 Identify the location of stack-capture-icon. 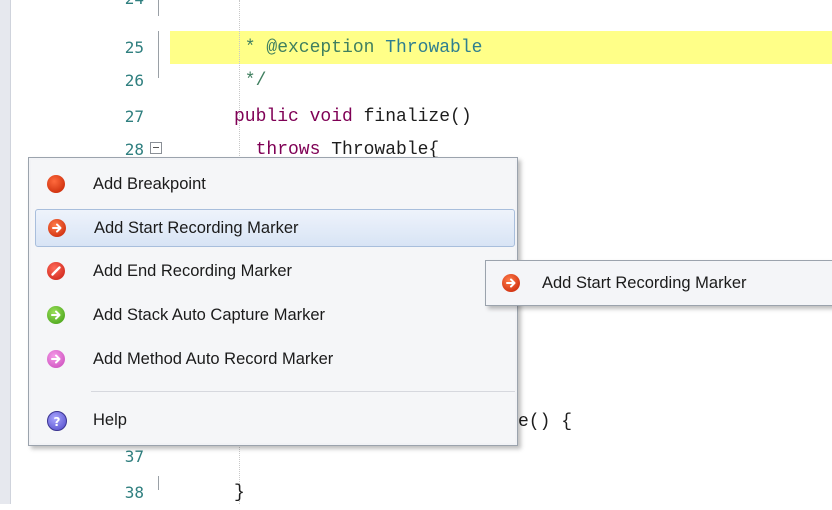
(56, 315).